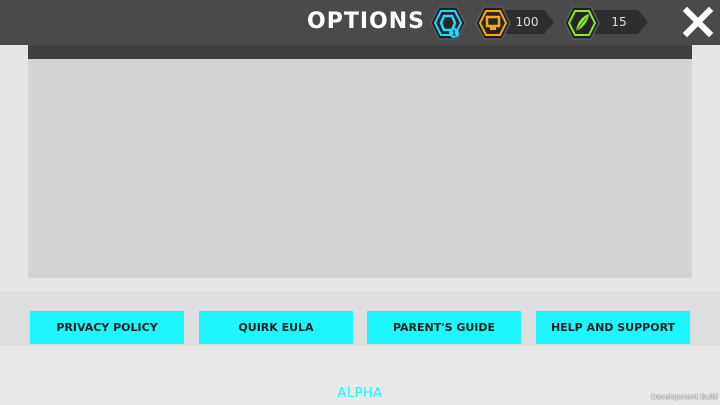 The width and height of the screenshot is (720, 405). I want to click on top-bar: OPTIONS 1 100 15, so click(360, 22).